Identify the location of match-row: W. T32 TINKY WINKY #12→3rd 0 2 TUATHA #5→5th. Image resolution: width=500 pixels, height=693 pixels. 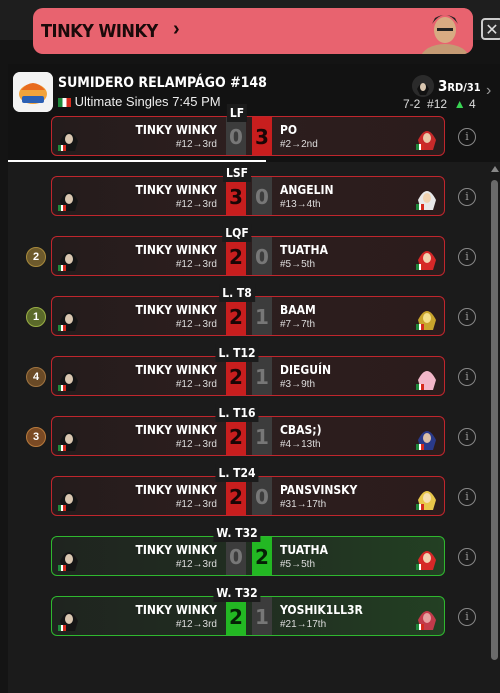
(248, 551).